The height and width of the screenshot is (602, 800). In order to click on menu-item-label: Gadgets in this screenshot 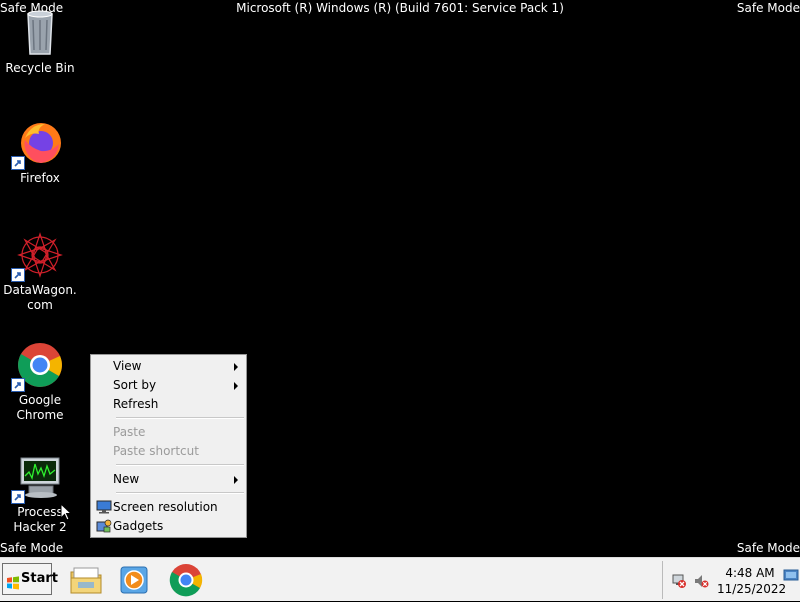, I will do `click(138, 526)`.